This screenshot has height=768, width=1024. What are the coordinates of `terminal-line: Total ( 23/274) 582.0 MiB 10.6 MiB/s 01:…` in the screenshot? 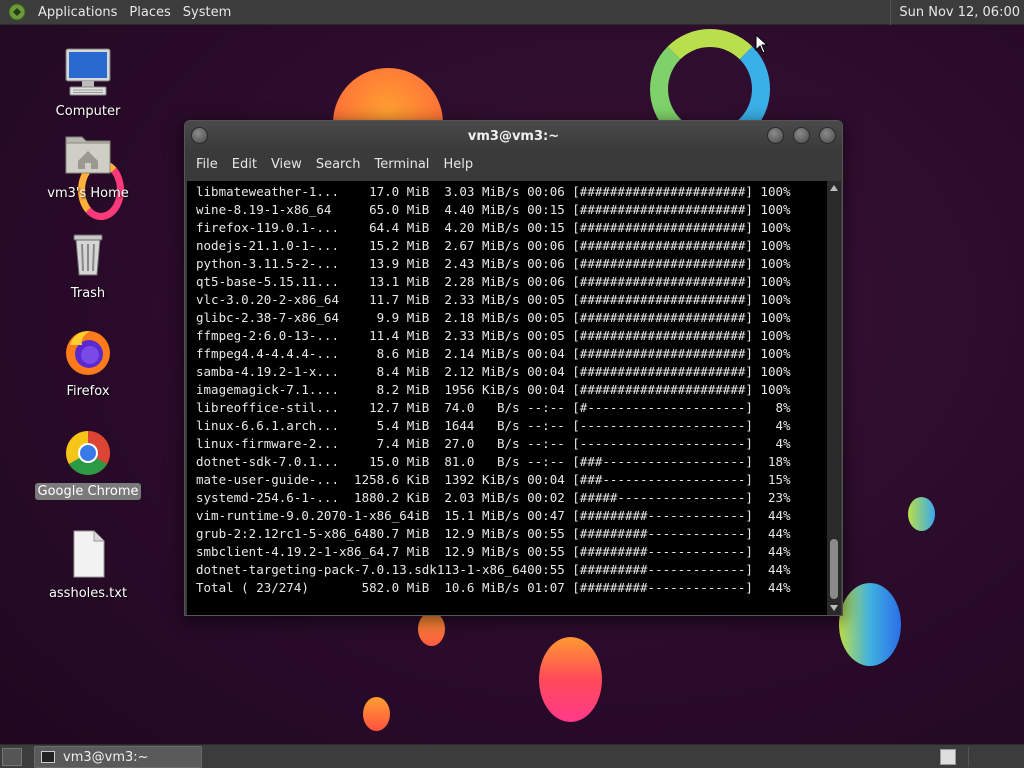 It's located at (493, 587).